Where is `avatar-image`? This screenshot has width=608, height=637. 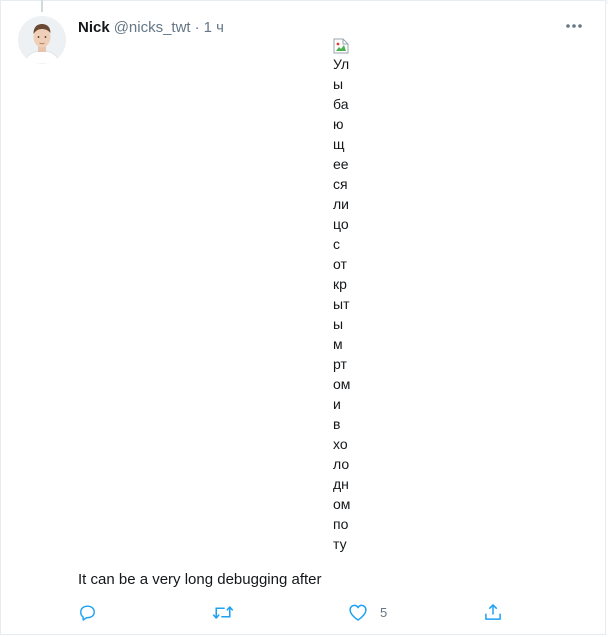
avatar-image is located at coordinates (42, 40).